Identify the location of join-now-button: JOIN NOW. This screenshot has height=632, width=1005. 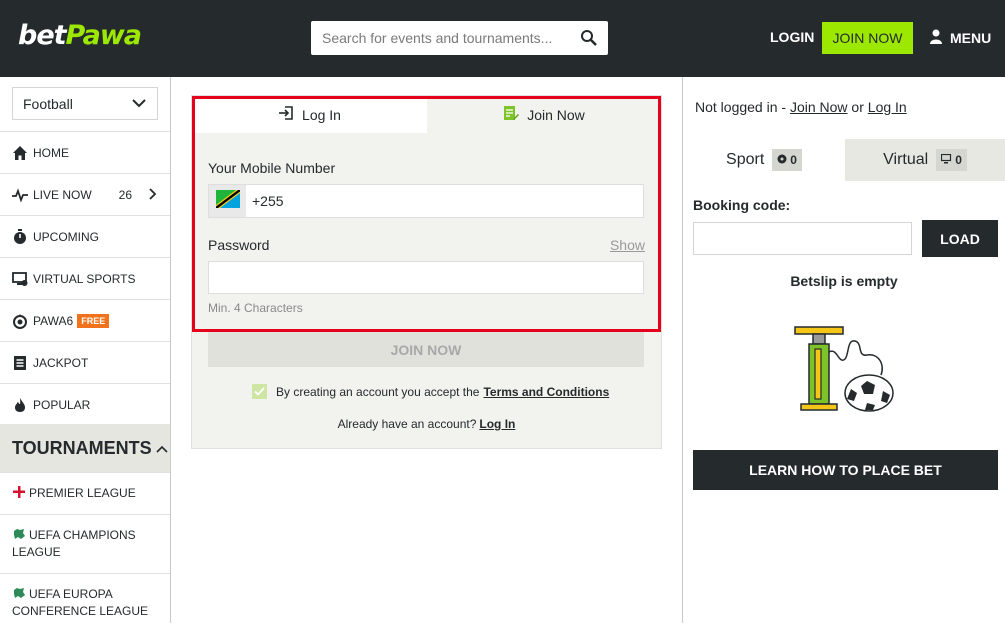
(867, 38).